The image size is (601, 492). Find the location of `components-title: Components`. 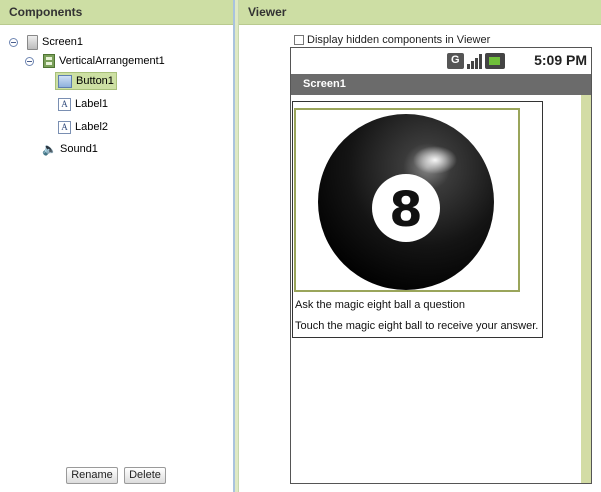

components-title: Components is located at coordinates (46, 12).